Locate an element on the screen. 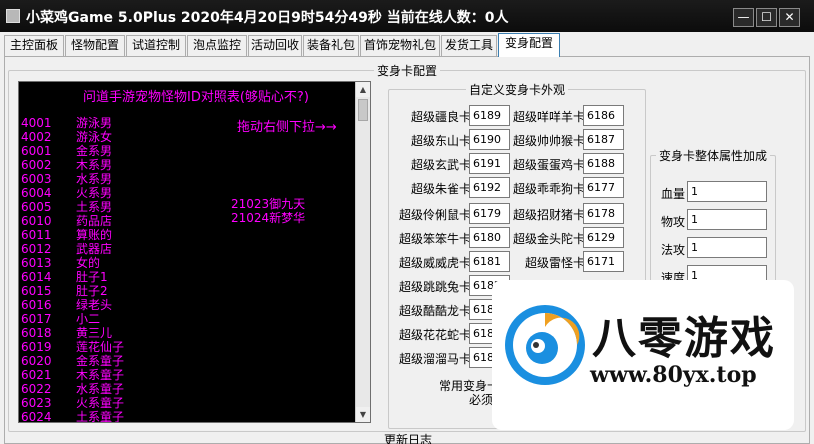 This screenshot has width=814, height=444. tab-bubble-monitor: 泡点监控 is located at coordinates (217, 45).